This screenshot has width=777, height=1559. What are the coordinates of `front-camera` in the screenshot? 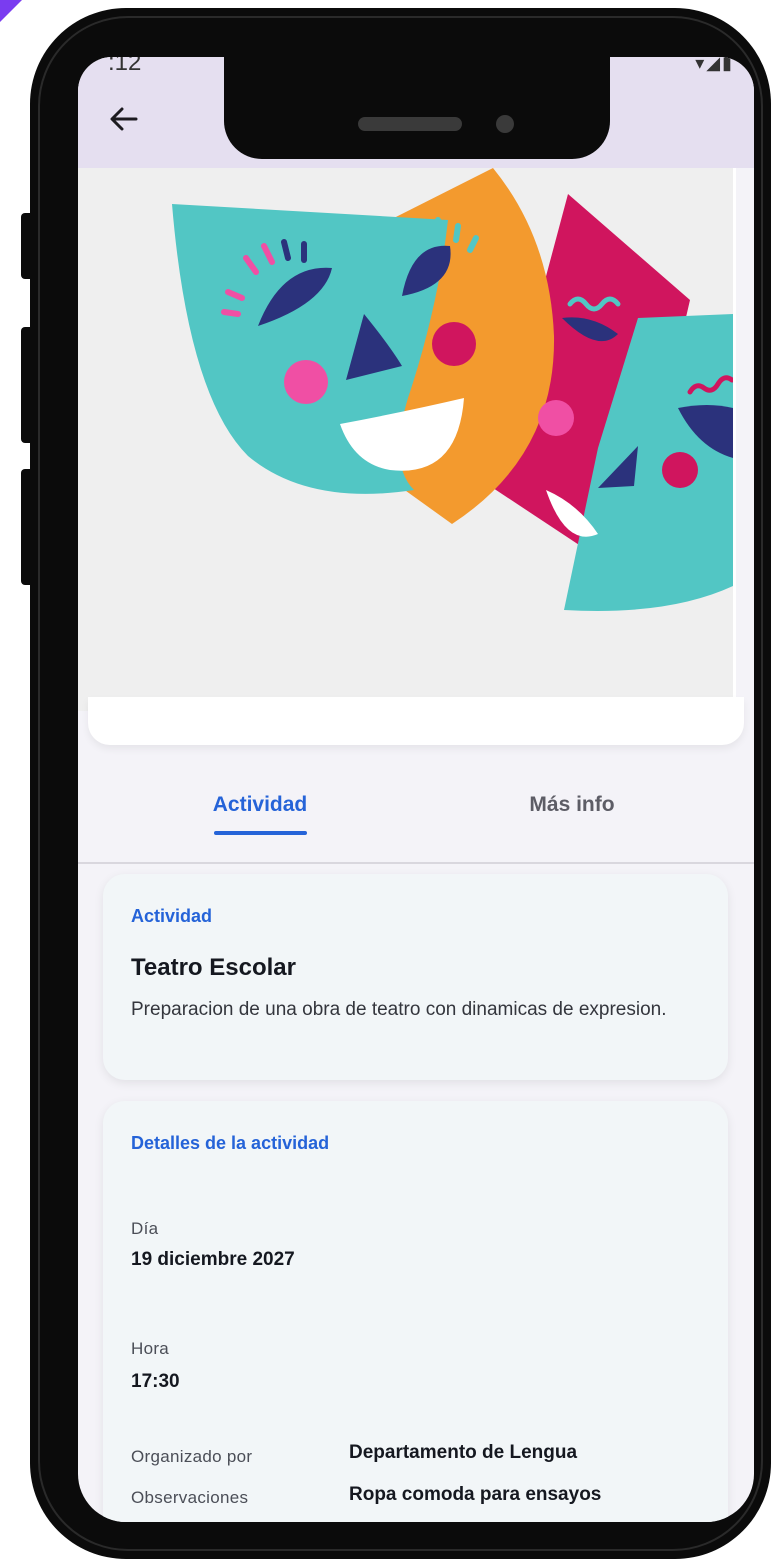 It's located at (505, 124).